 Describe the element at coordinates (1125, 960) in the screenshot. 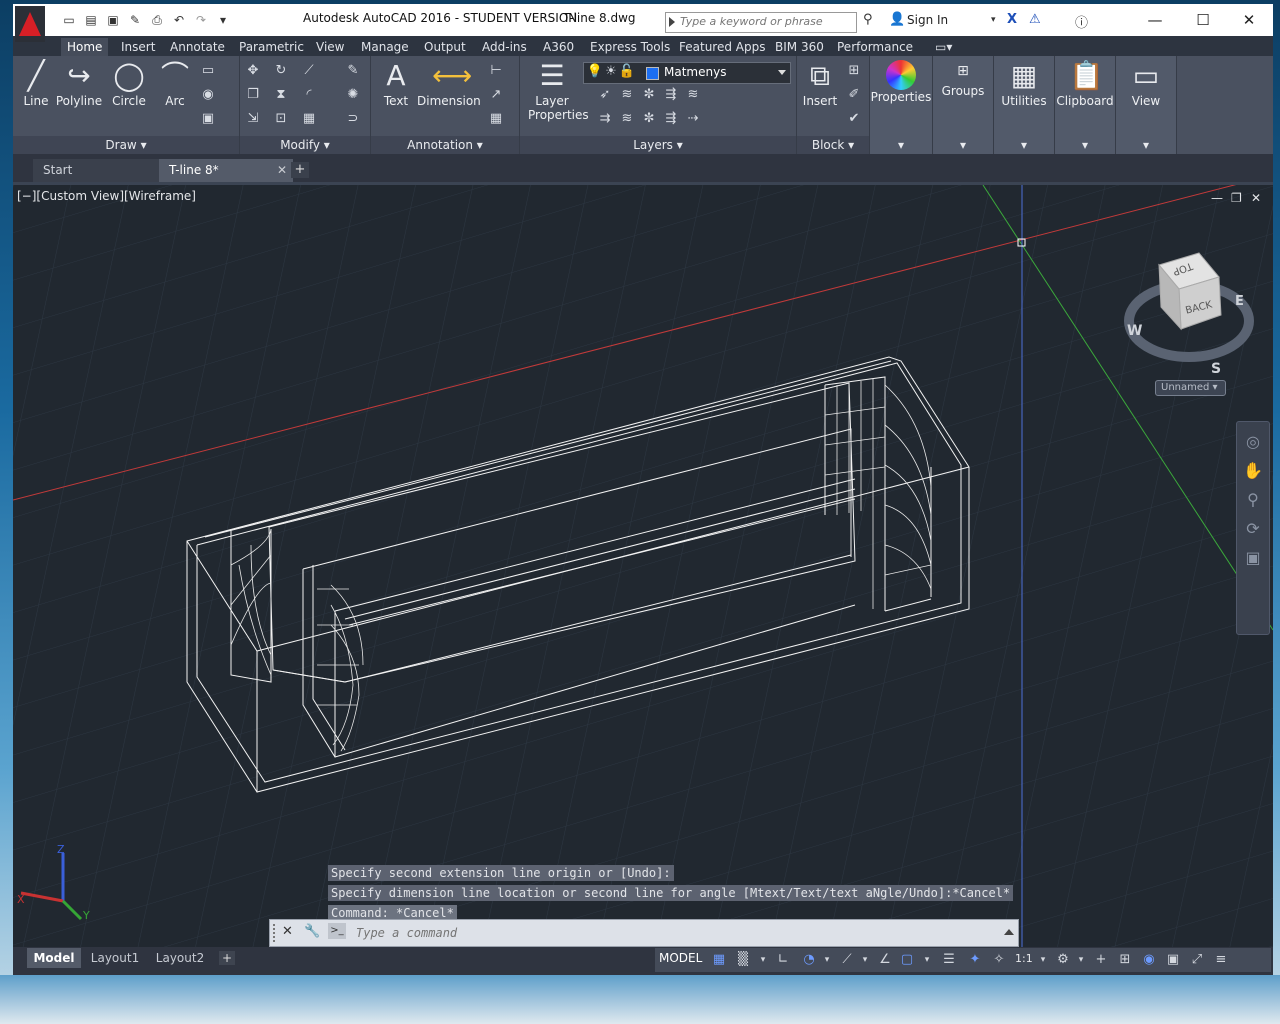

I see `units-icon: ⊞` at that location.